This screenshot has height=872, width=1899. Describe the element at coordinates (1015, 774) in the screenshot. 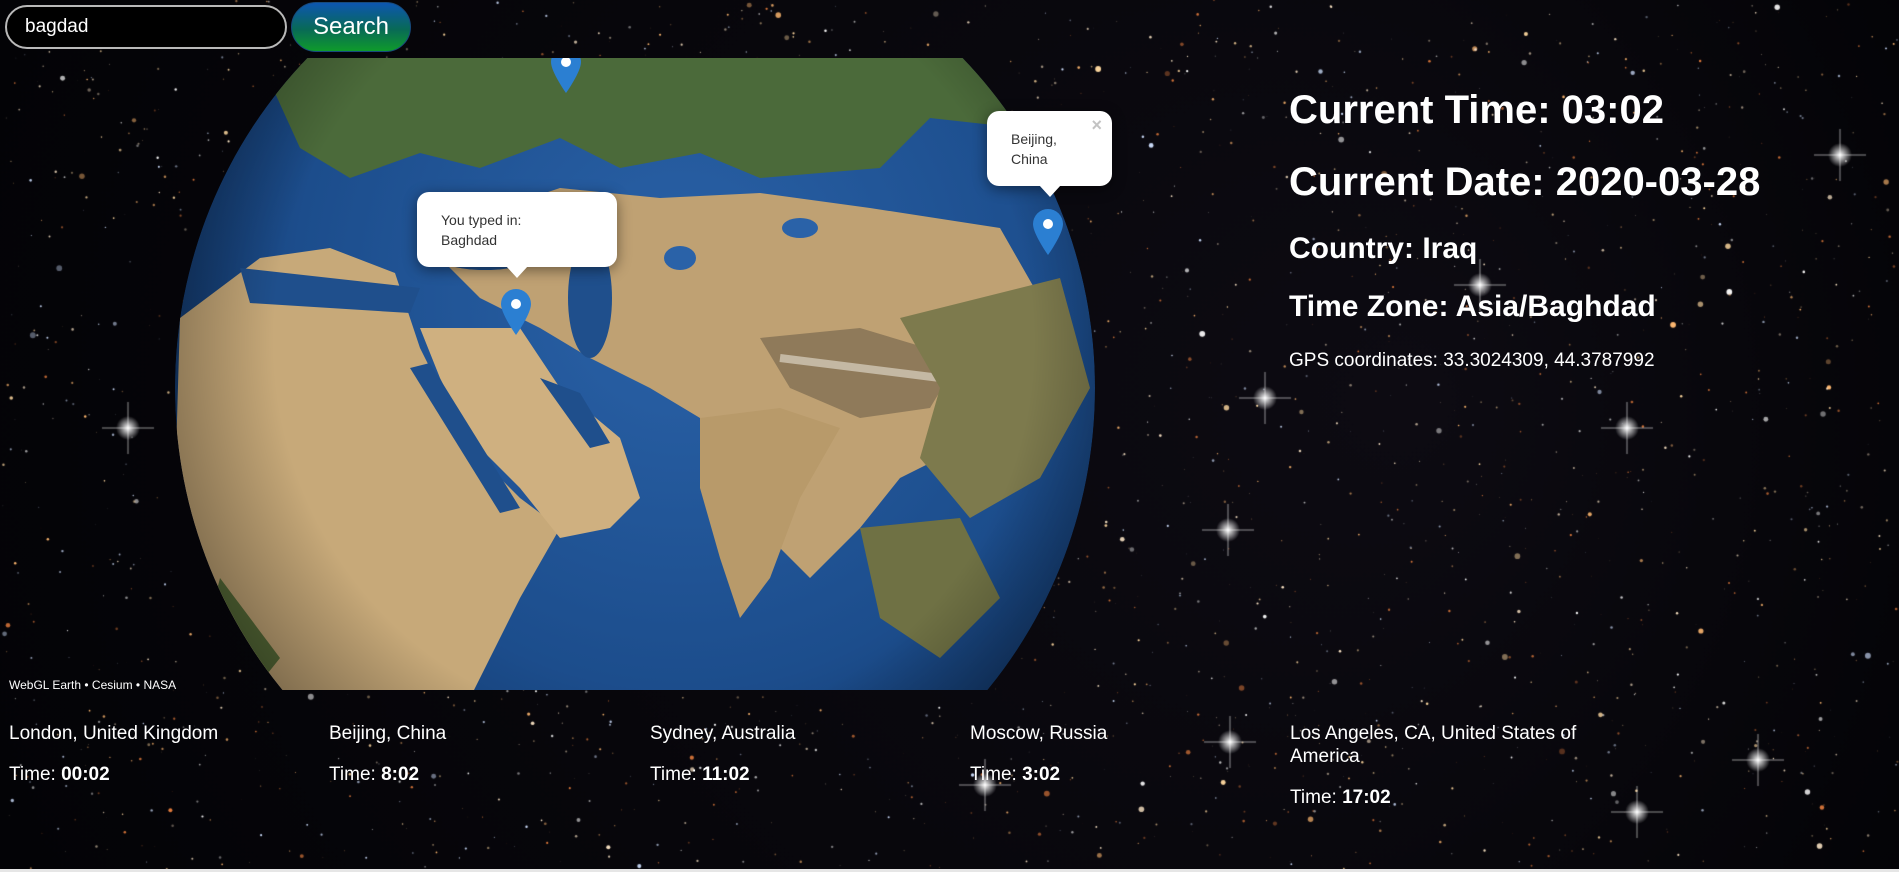

I see `city-time: Time: 3:02` at that location.